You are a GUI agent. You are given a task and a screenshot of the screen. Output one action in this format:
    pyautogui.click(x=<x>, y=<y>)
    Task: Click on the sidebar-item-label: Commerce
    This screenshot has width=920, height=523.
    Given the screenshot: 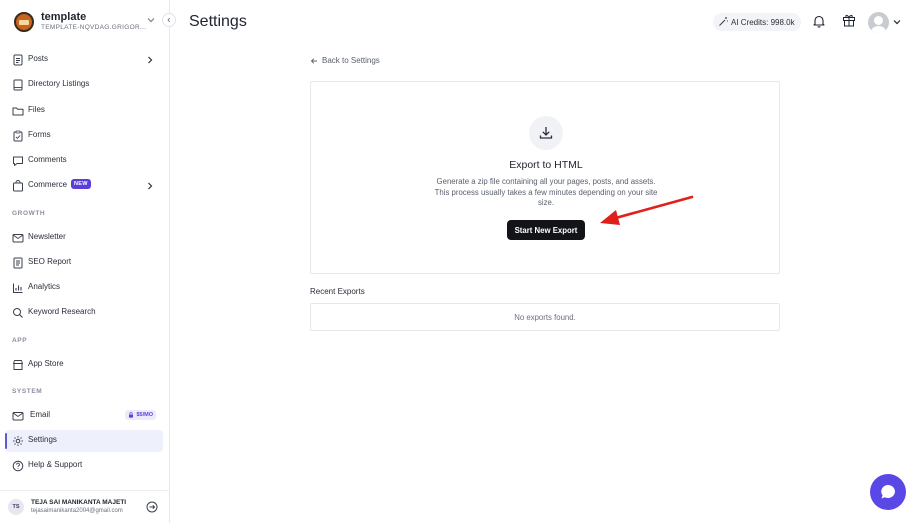 What is the action you would take?
    pyautogui.click(x=48, y=184)
    